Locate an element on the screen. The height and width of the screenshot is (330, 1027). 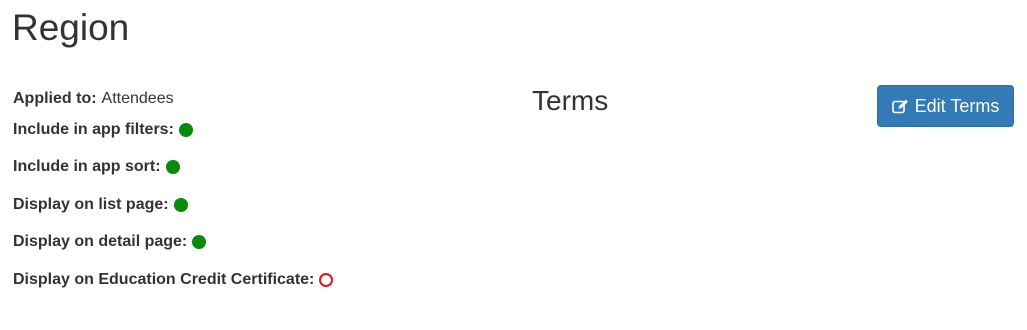
terms-section-title: Terms is located at coordinates (570, 100).